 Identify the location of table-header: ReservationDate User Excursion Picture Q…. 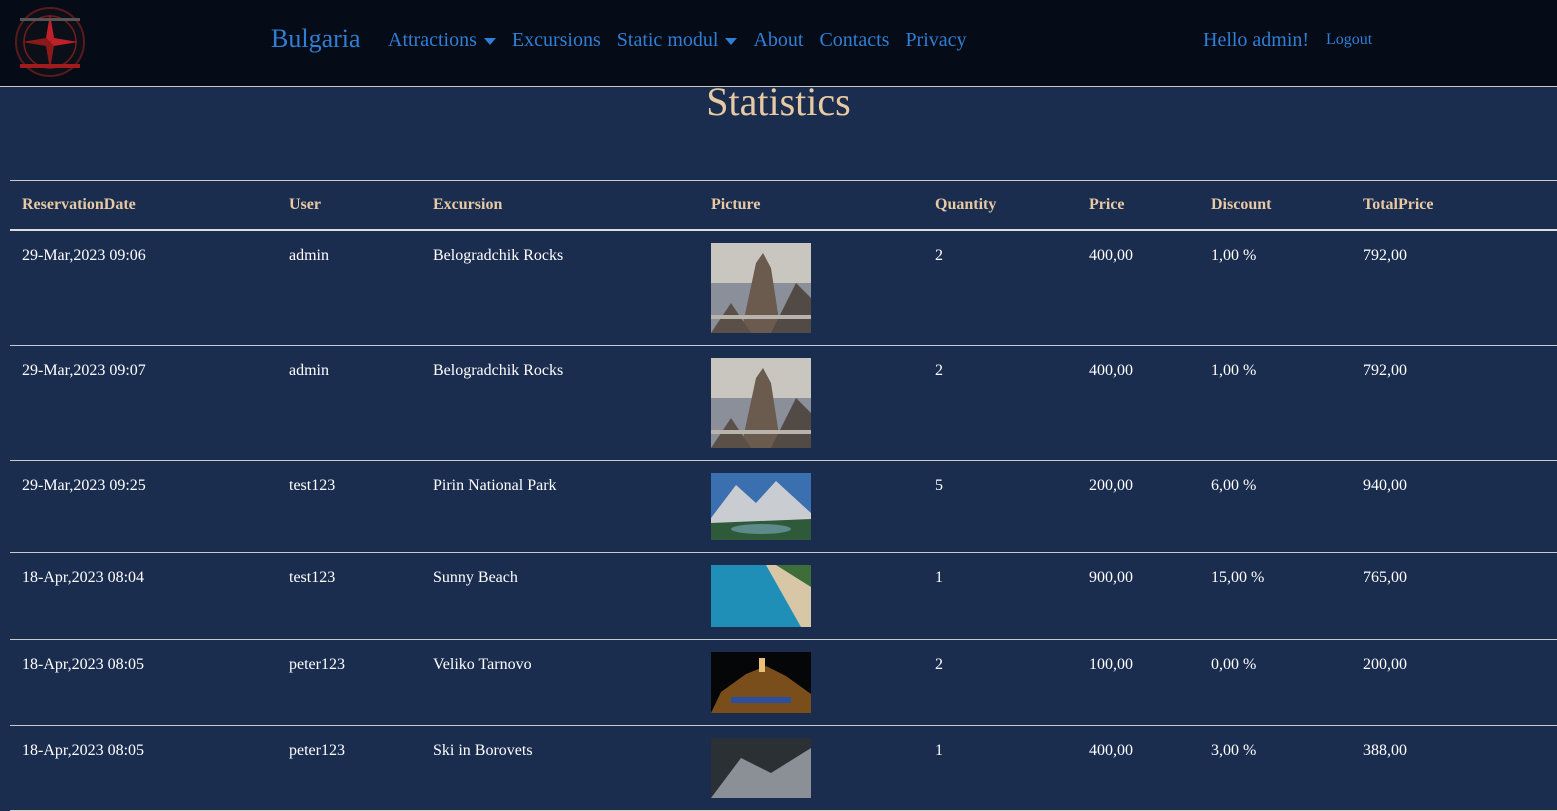
(783, 205).